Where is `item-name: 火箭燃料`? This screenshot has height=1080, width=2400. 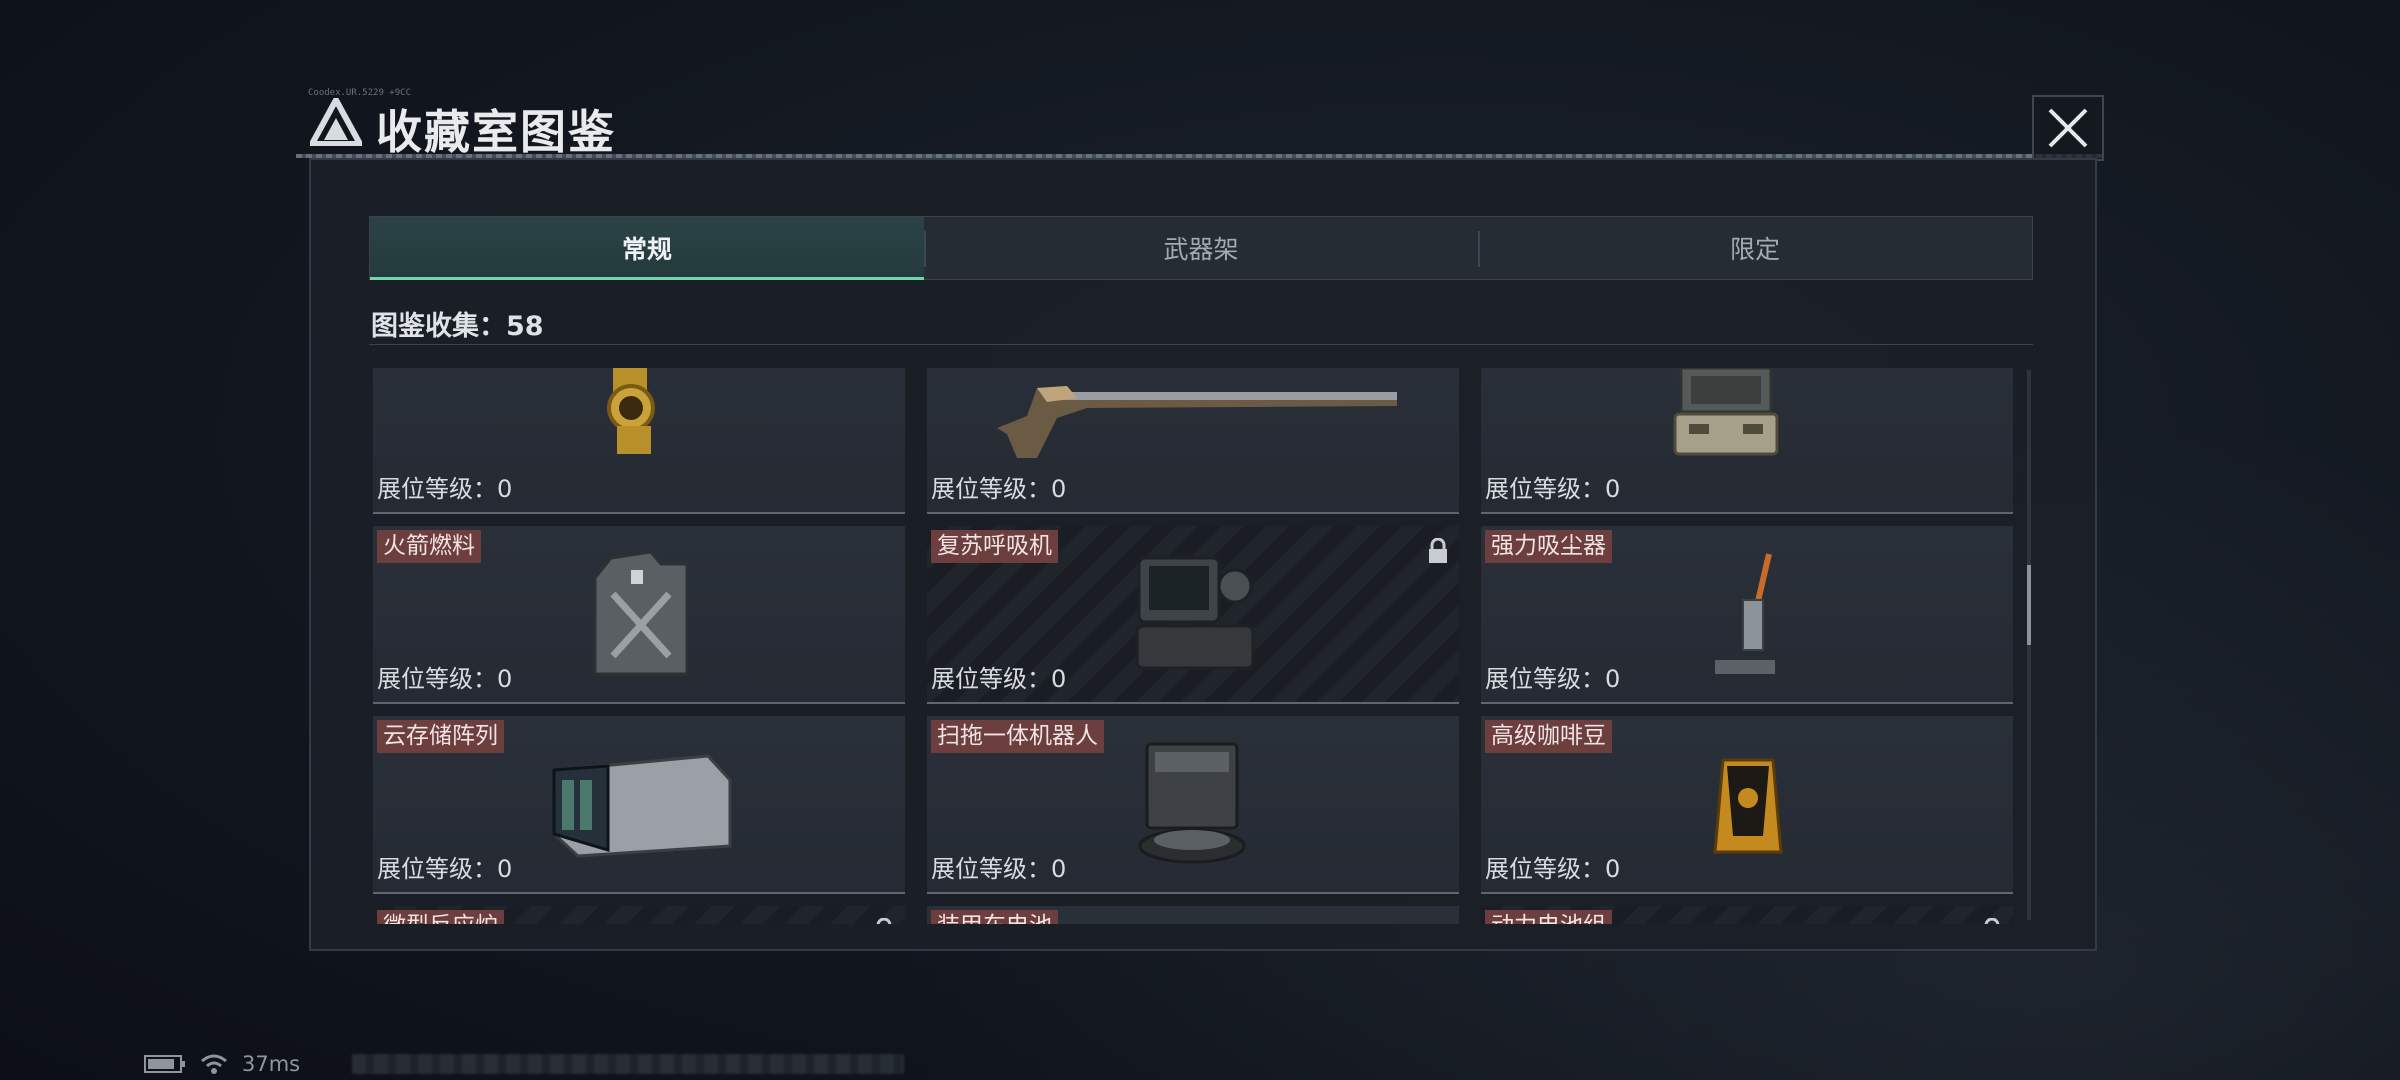
item-name: 火箭燃料 is located at coordinates (429, 546).